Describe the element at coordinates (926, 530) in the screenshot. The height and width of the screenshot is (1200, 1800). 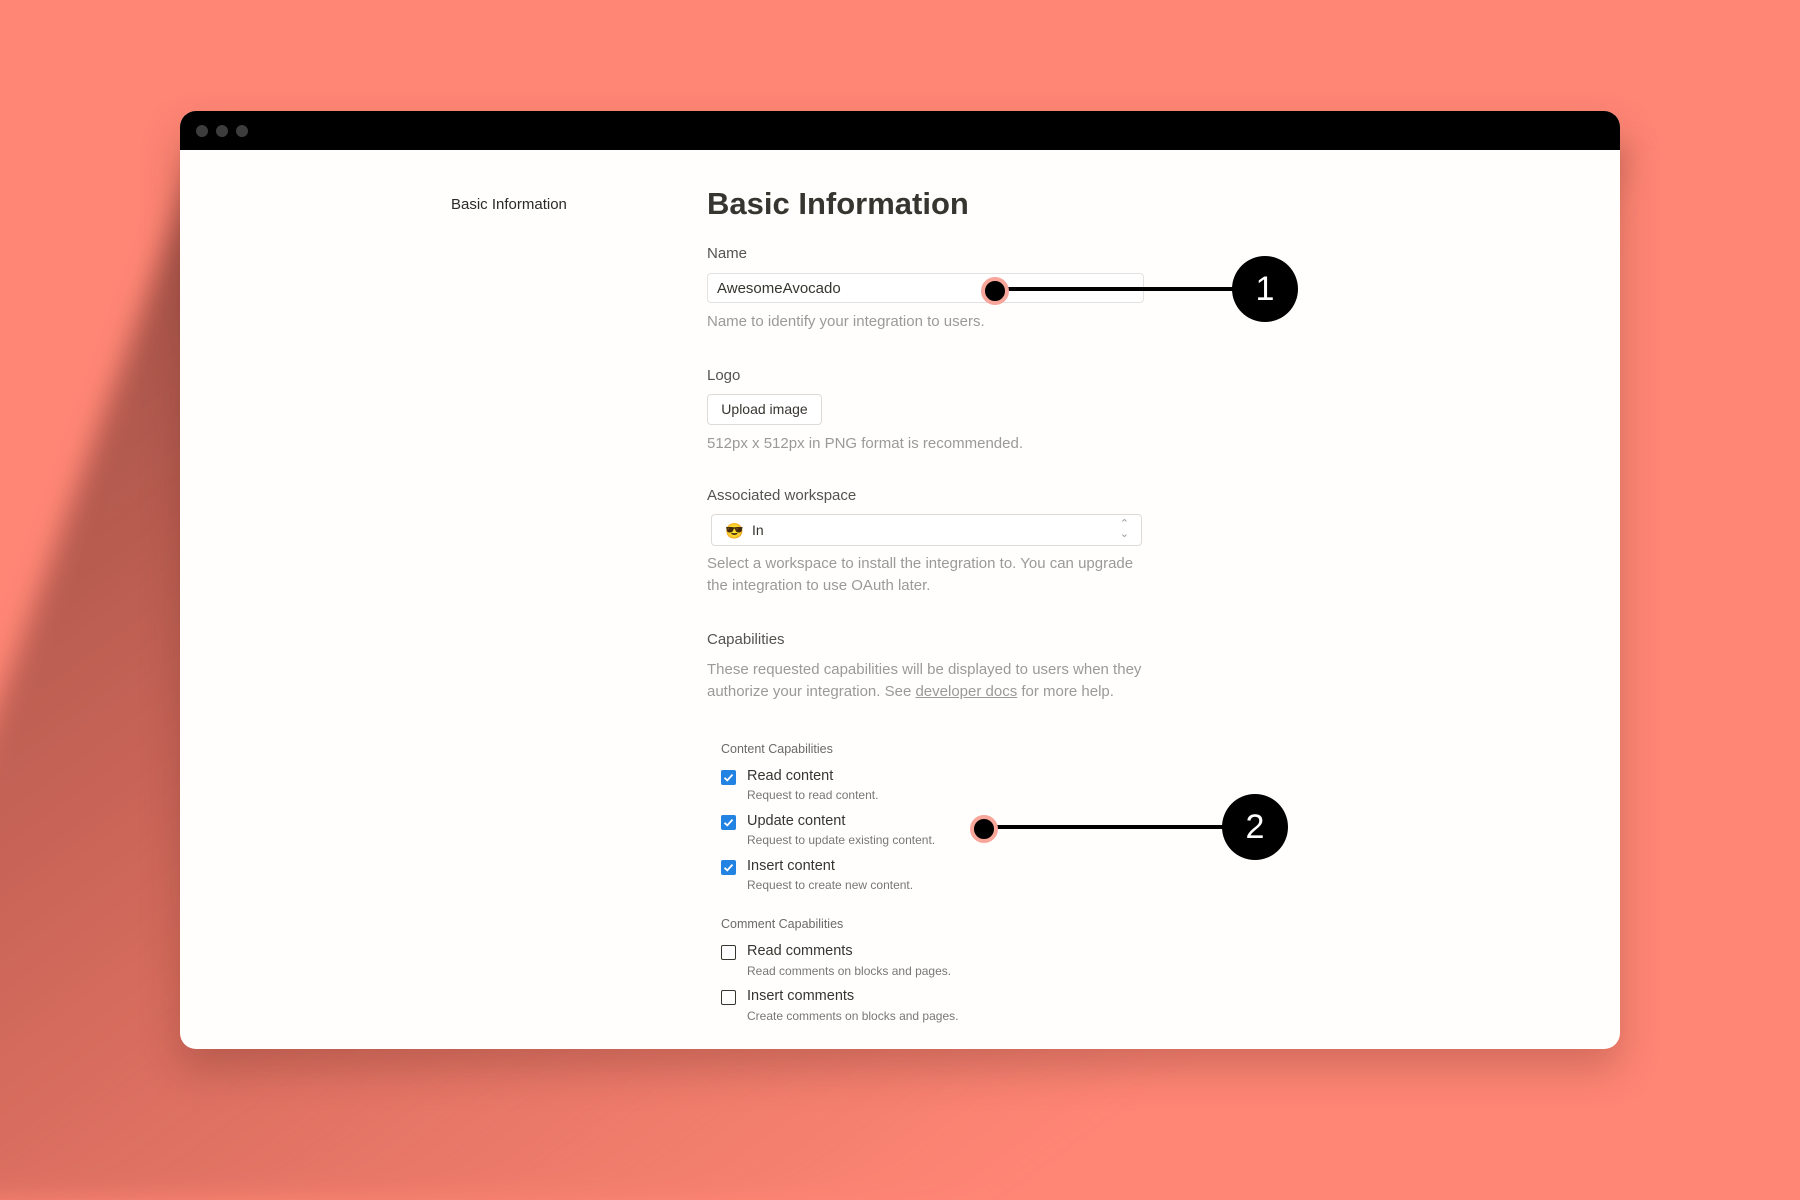
I see `workspace-select: 😎 In ⌃ ⌄` at that location.